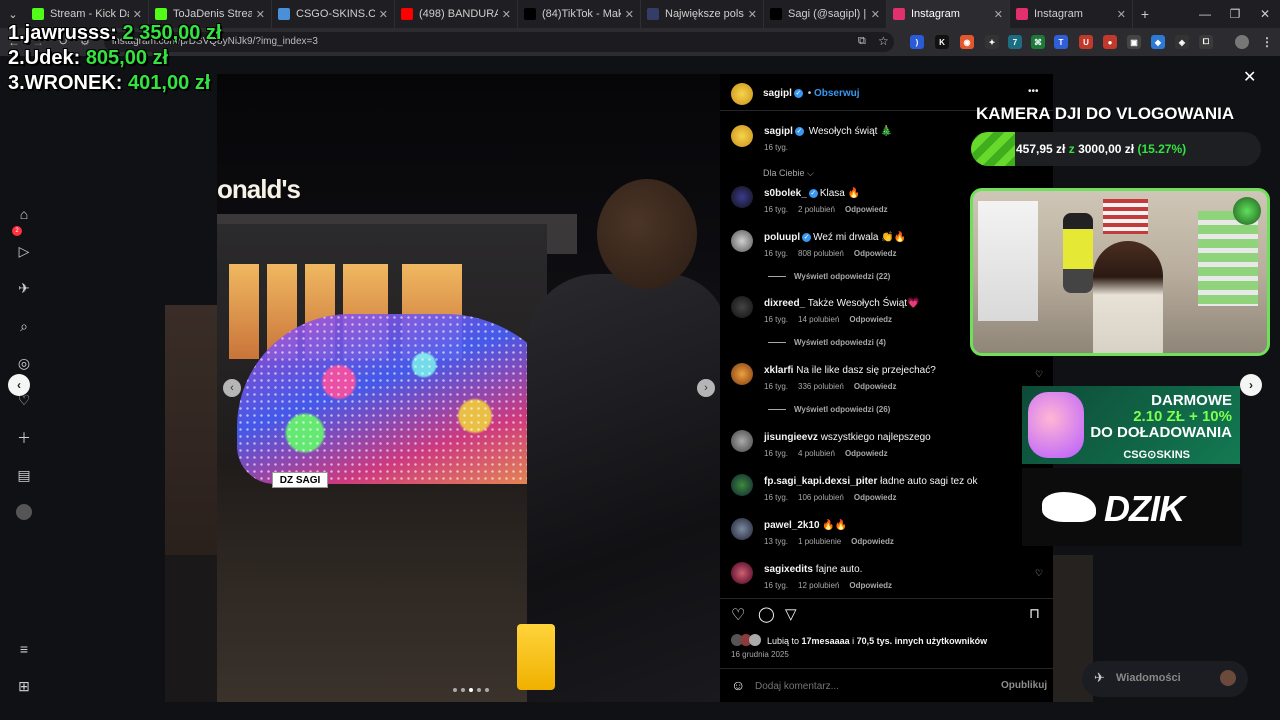 The height and width of the screenshot is (720, 1280). I want to click on comment-username: pawel_2k10, so click(792, 525).